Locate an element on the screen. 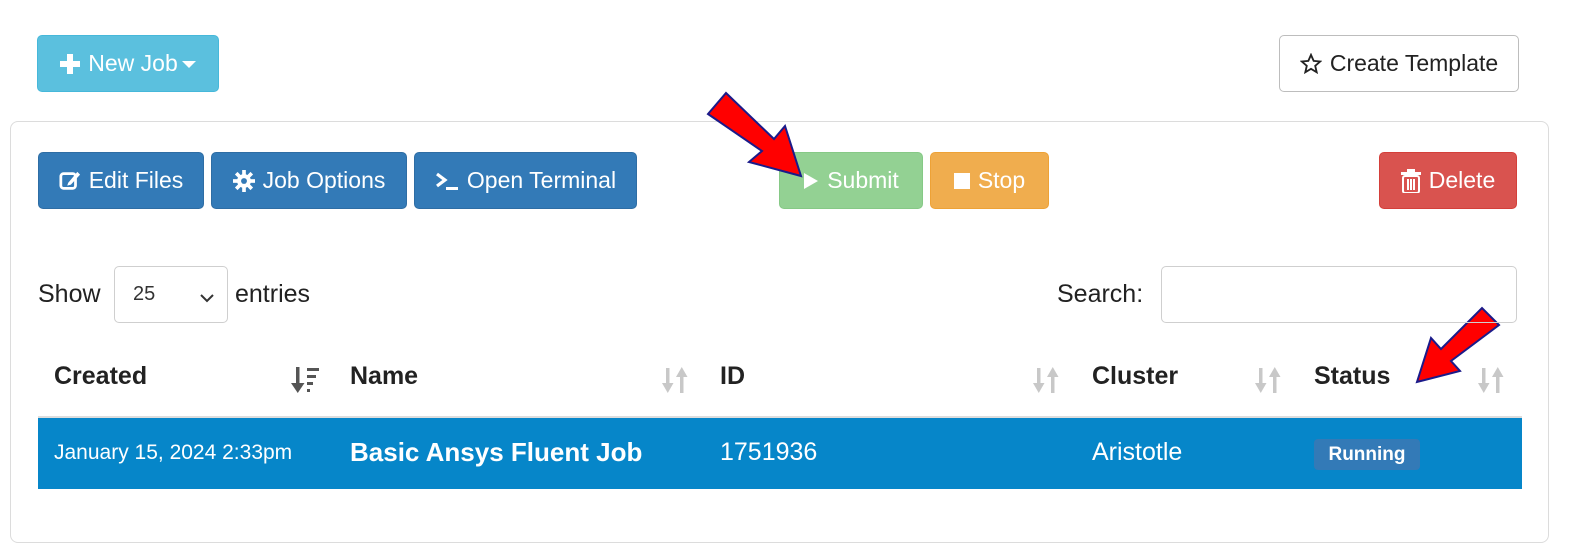  chevron-down-icon is located at coordinates (207, 298).